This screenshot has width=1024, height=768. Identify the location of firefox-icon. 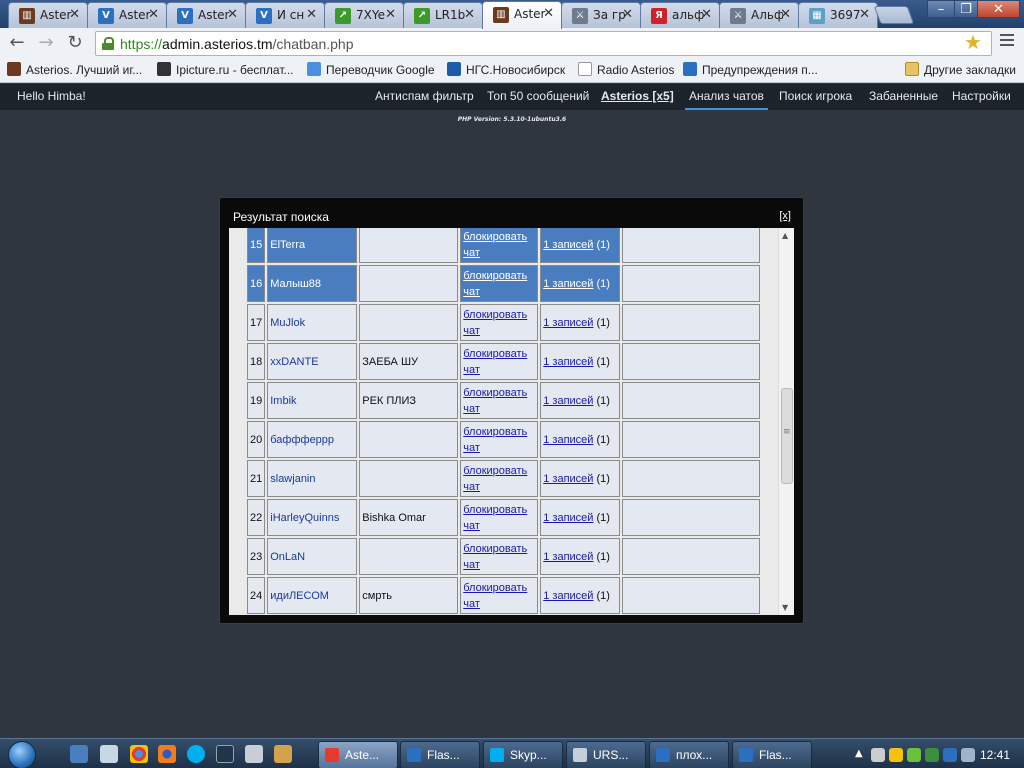
(167, 754).